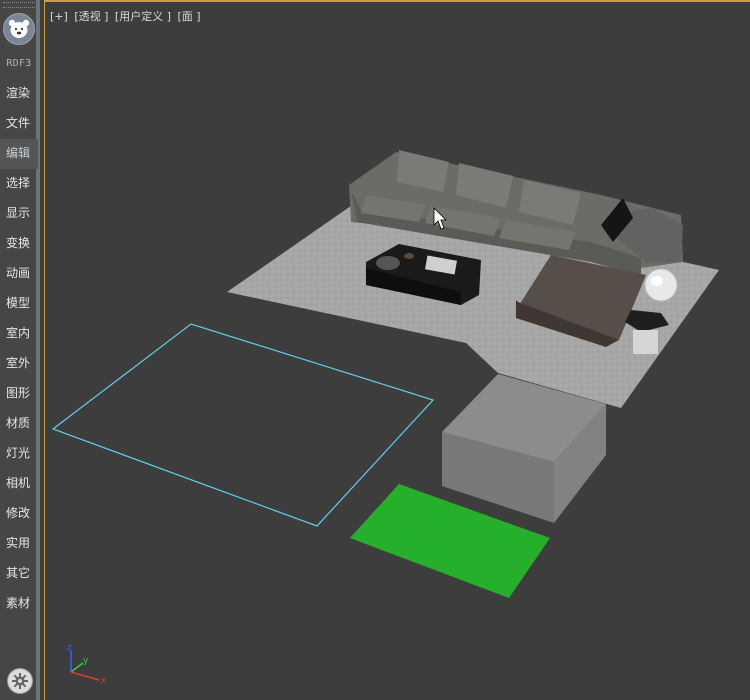 Image resolution: width=750 pixels, height=700 pixels. I want to click on menu-item-shapes: 图形, so click(19, 394).